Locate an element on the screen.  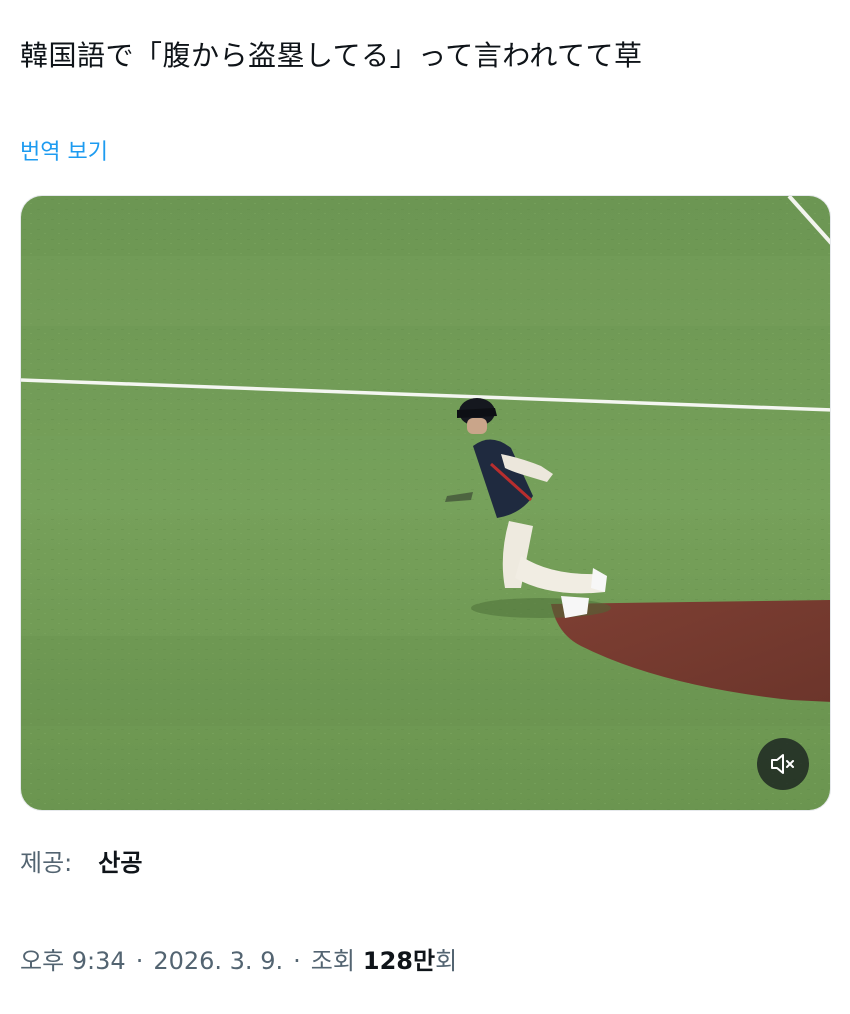
views-prefix: 조회 is located at coordinates (332, 961).